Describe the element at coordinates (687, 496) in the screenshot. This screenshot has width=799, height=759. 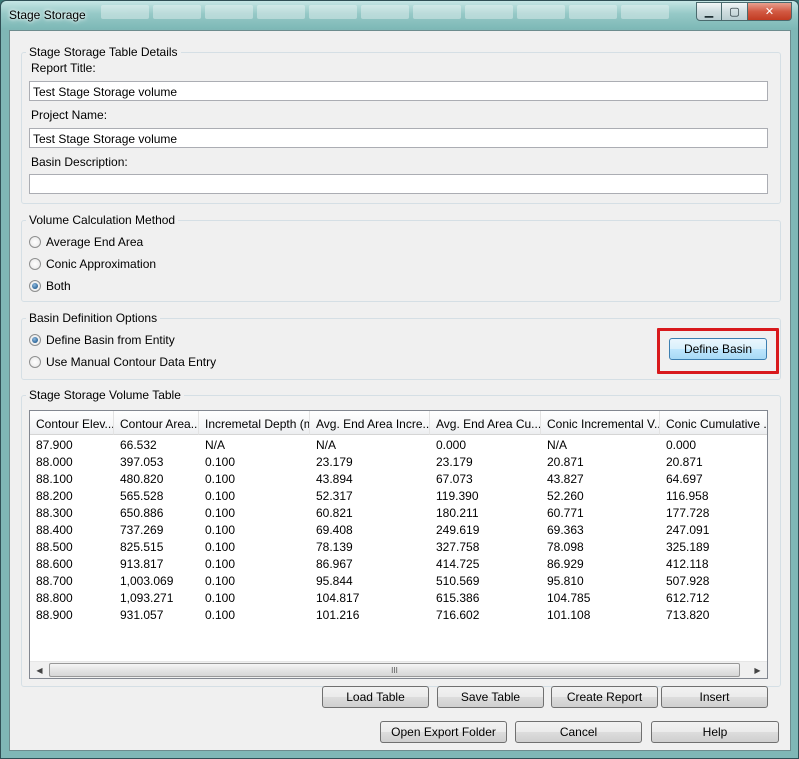
I see `table-cell: 116.958` at that location.